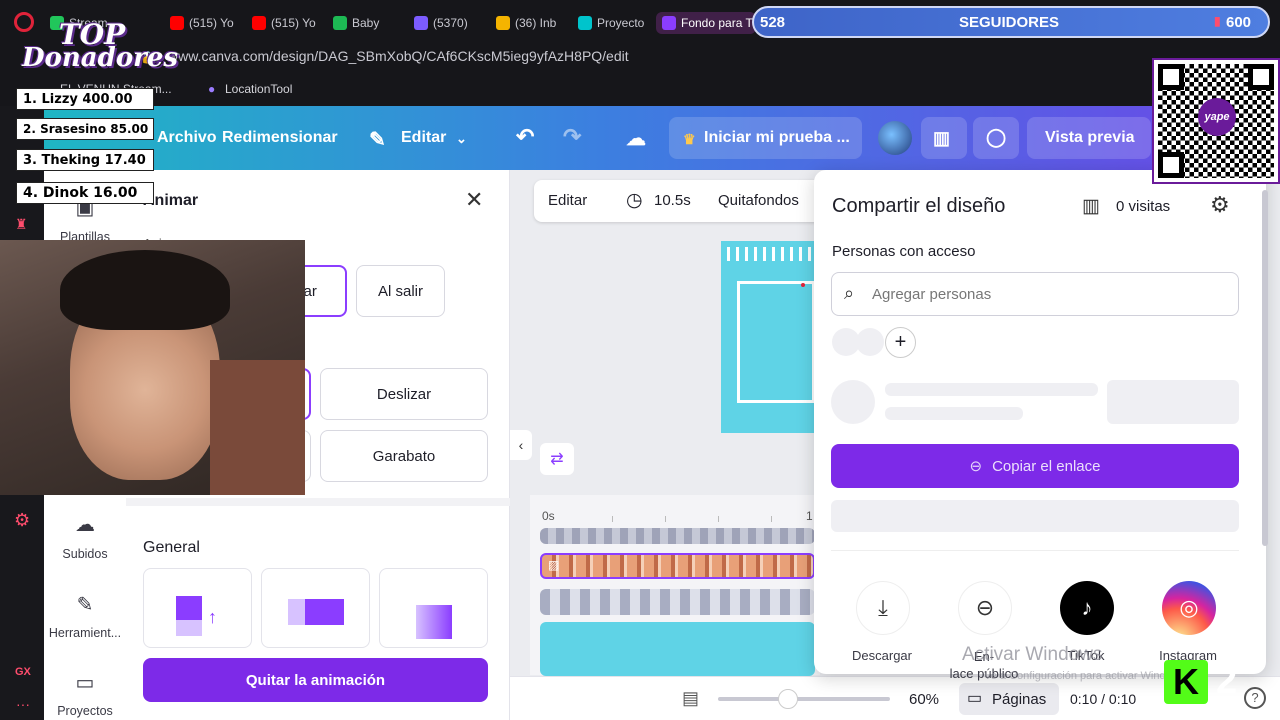 The width and height of the screenshot is (1280, 720). What do you see at coordinates (985, 608) in the screenshot?
I see `link-icon: ⊖` at bounding box center [985, 608].